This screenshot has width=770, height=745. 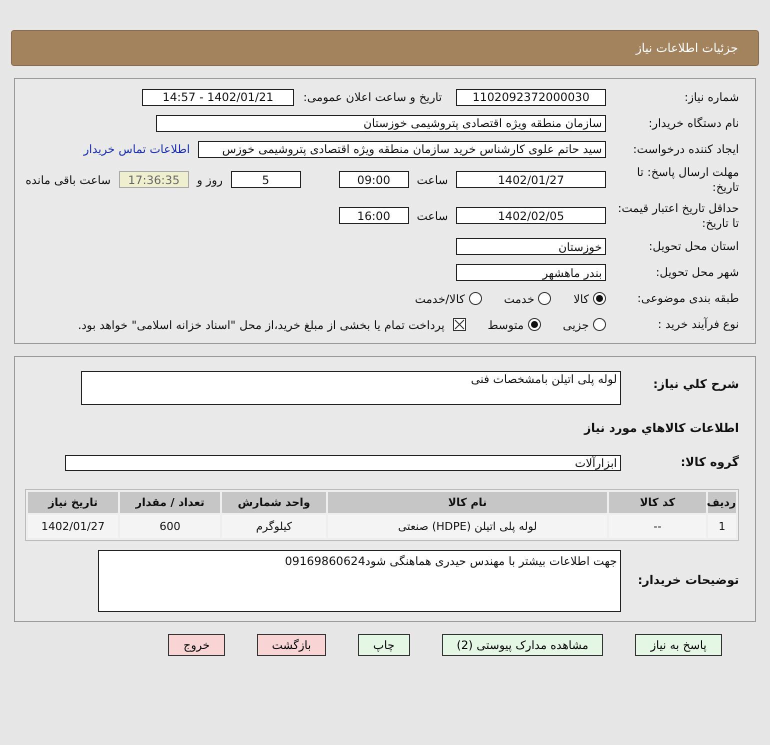 I want to click on radio-label: کالا, so click(x=581, y=299).